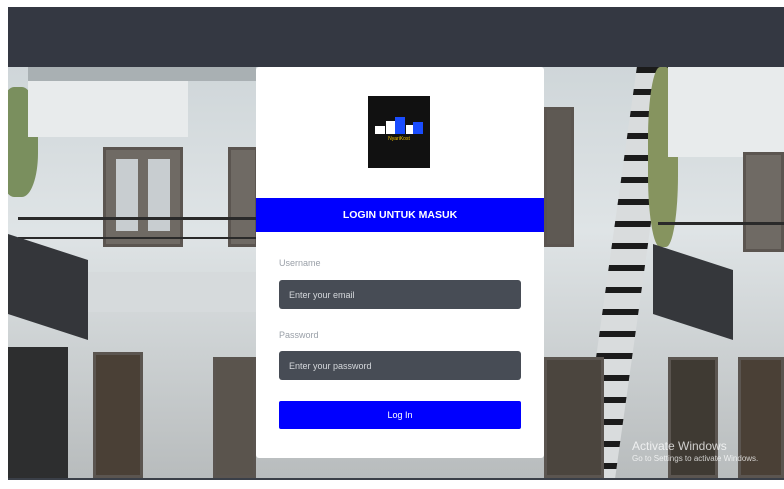 Image resolution: width=784 pixels, height=489 pixels. Describe the element at coordinates (38, 412) in the screenshot. I see `shadow-area` at that location.